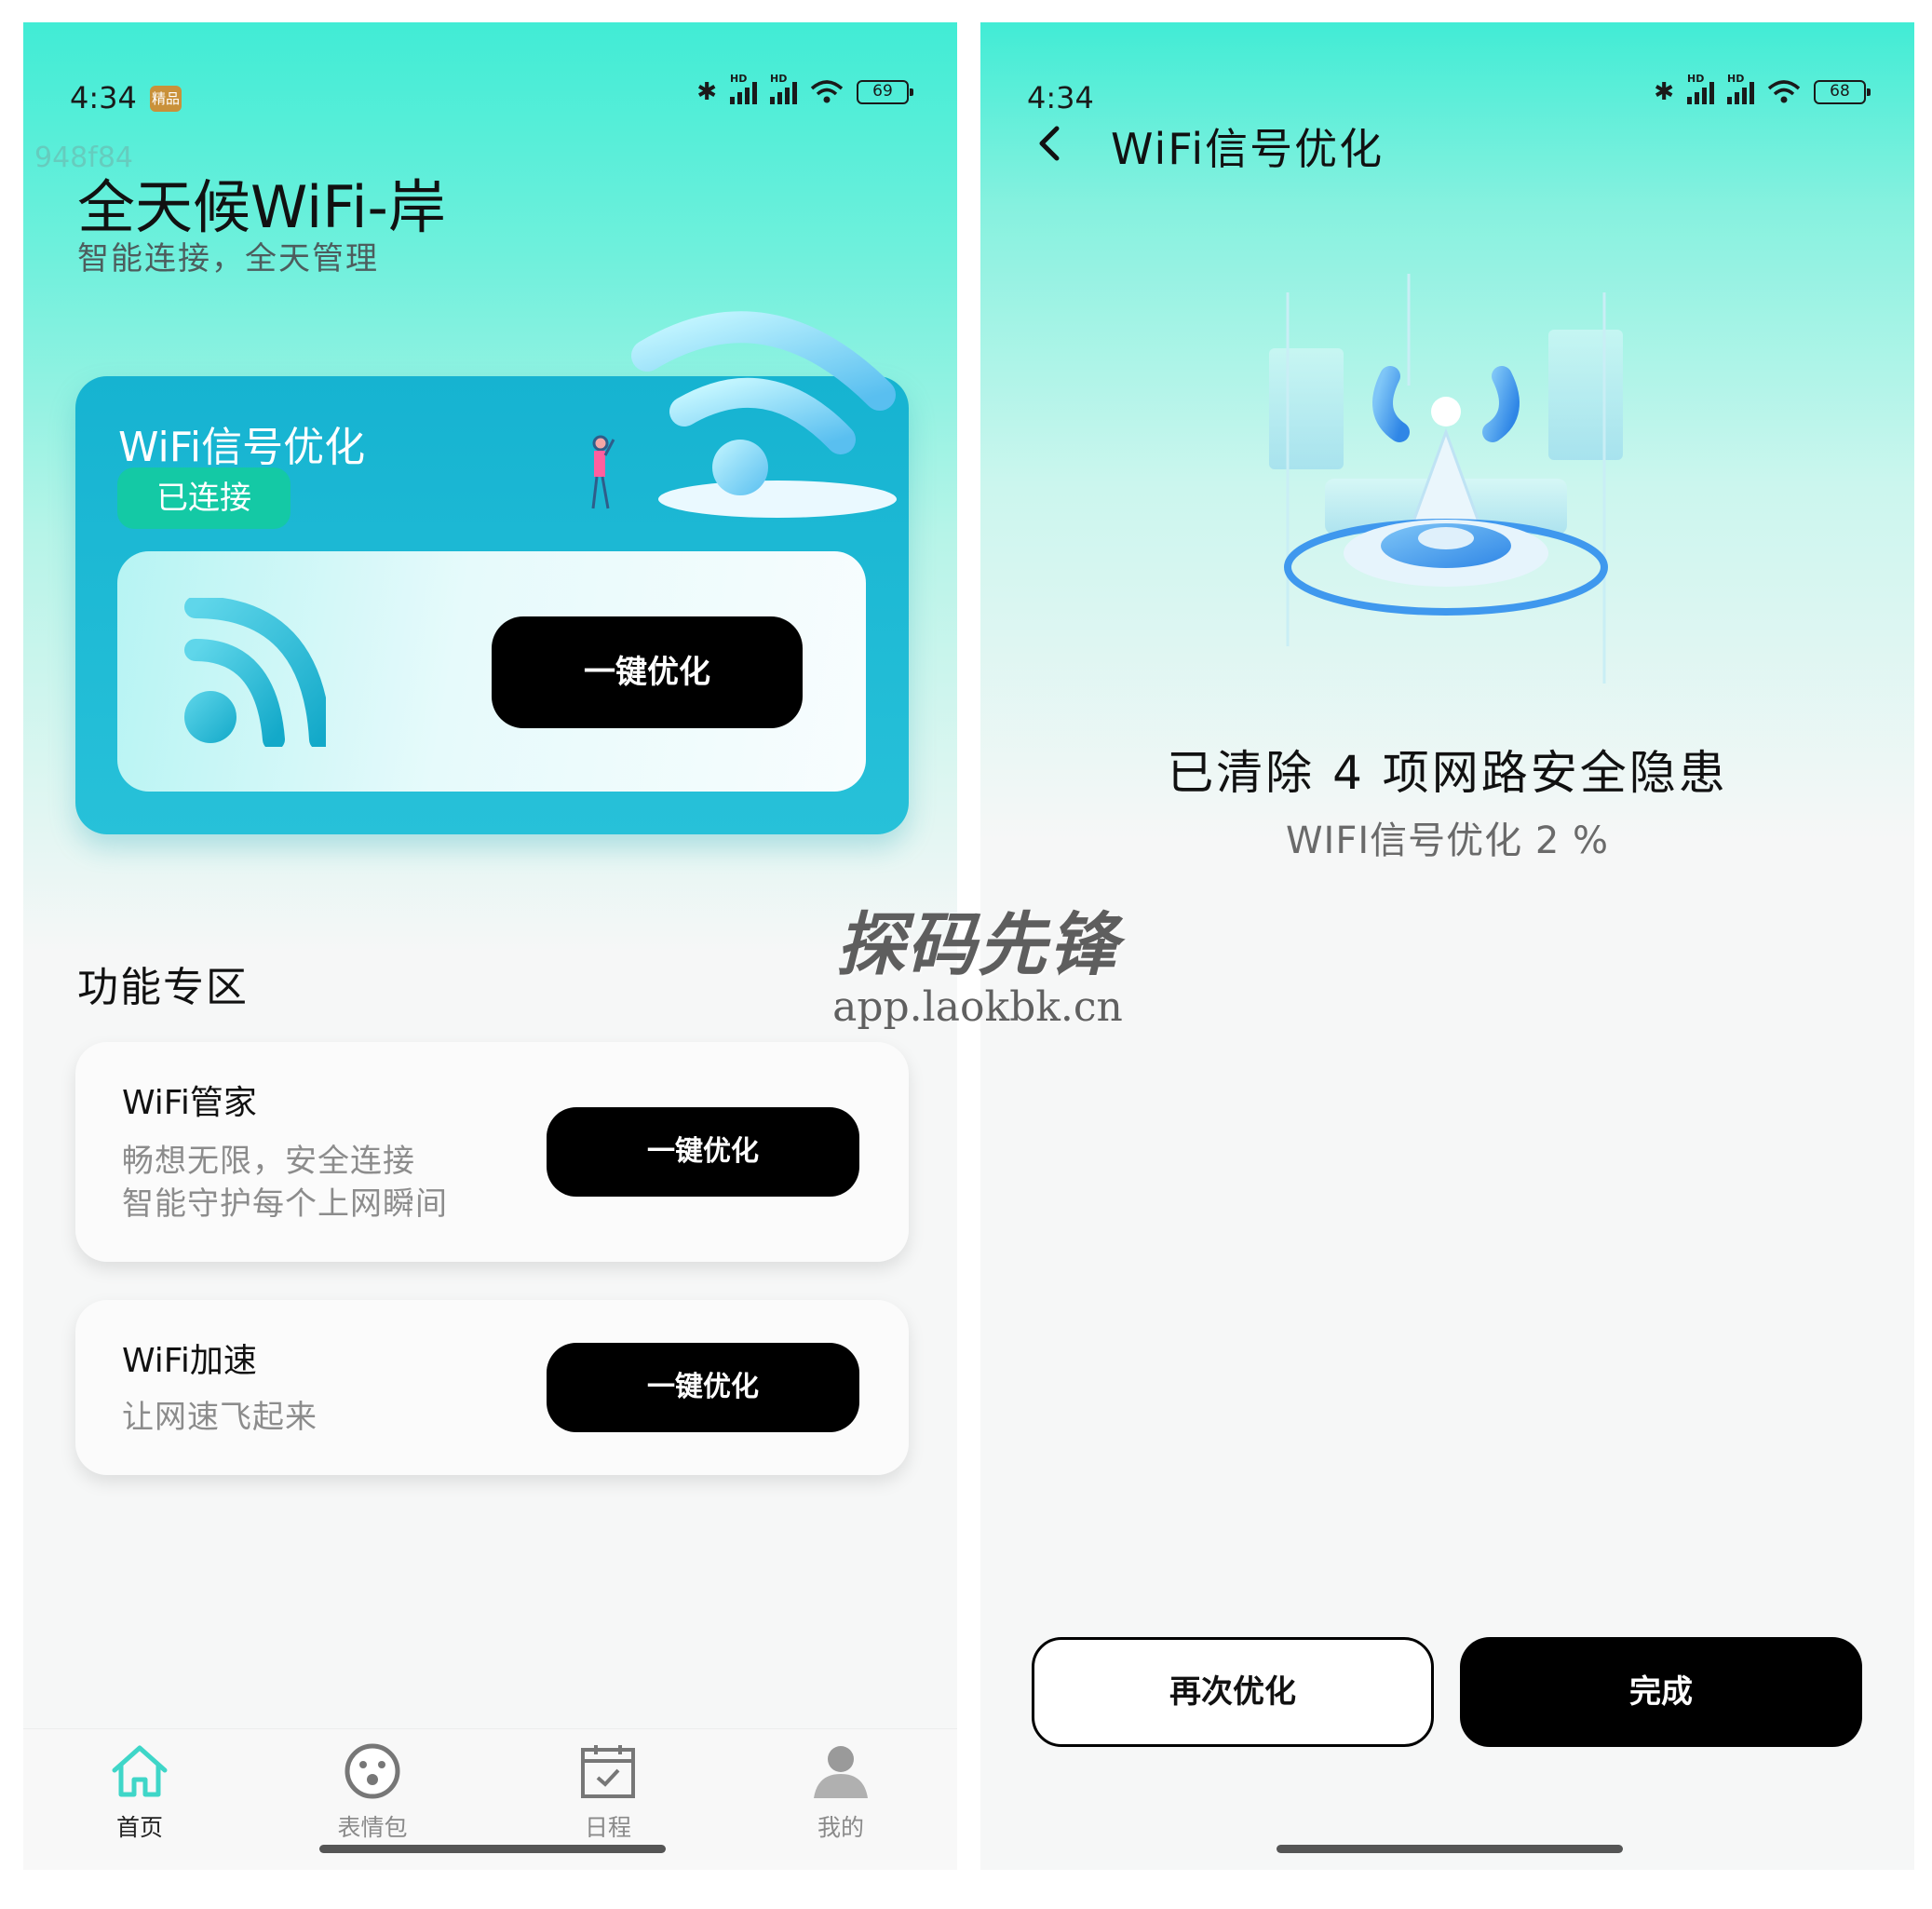 The image size is (1932, 1909). Describe the element at coordinates (285, 1204) in the screenshot. I see `feature-desc-line2: 智能守护每个上网瞬间` at that location.